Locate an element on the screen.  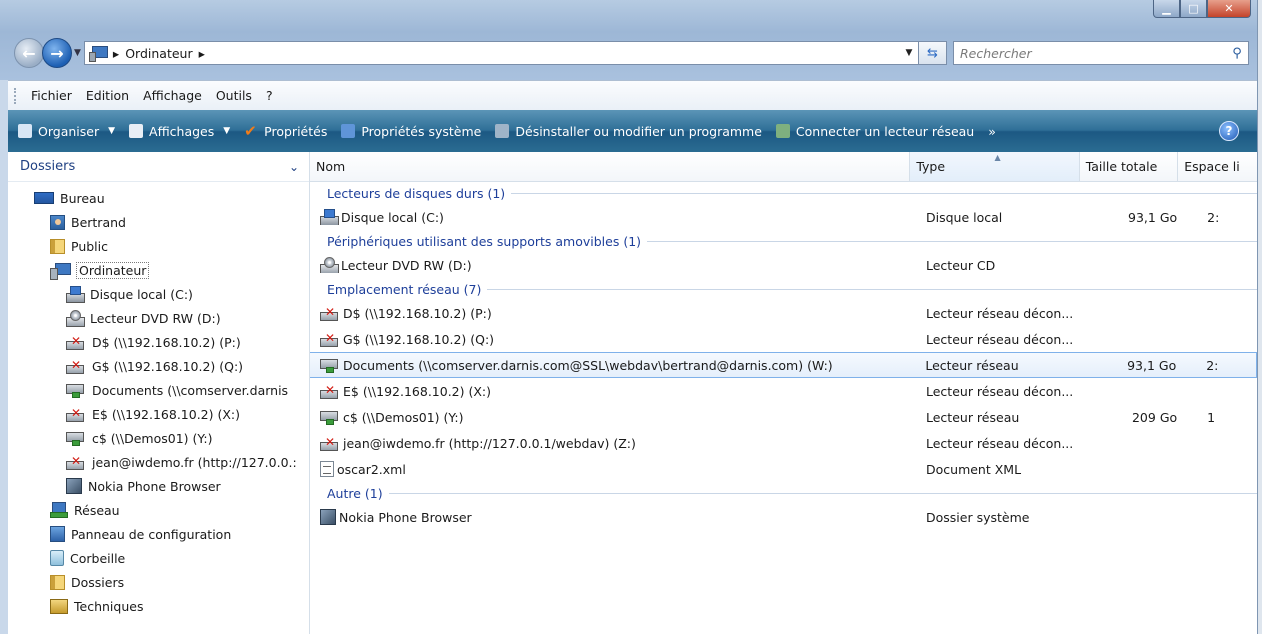
tree-item: c$ (\\Demos01) (Y:) is located at coordinates (158, 438).